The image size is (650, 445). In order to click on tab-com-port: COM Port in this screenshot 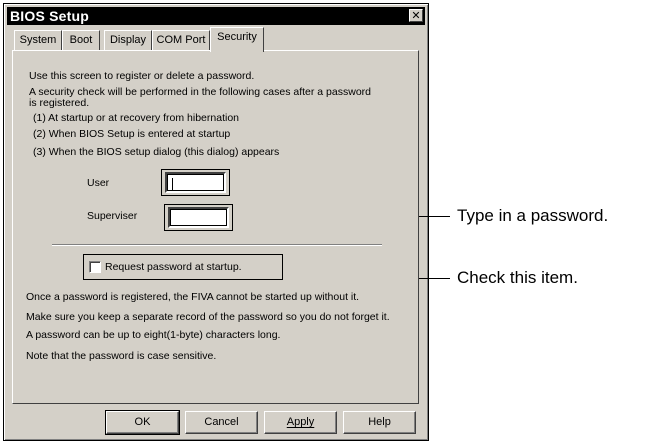, I will do `click(181, 40)`.